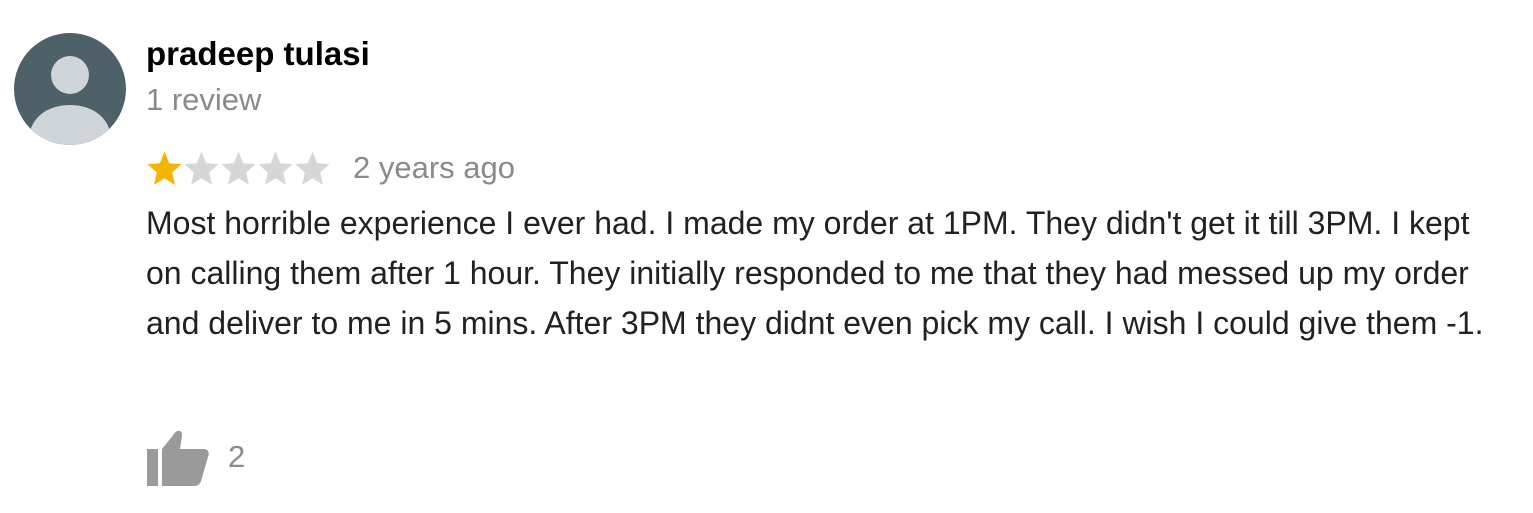 This screenshot has width=1533, height=513. Describe the element at coordinates (178, 457) in the screenshot. I see `thumbs-up-icon` at that location.